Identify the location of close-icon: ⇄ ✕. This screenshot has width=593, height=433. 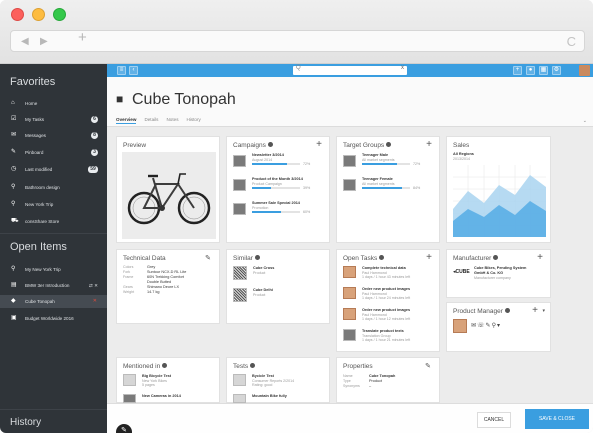
(93, 285).